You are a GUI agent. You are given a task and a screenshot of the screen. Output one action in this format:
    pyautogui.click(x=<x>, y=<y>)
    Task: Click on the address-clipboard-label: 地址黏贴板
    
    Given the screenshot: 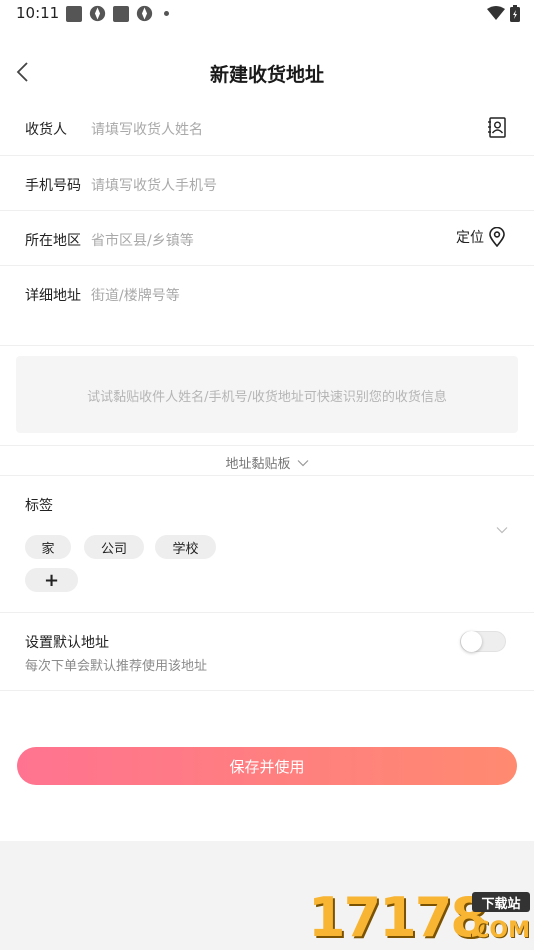 What is the action you would take?
    pyautogui.click(x=258, y=464)
    